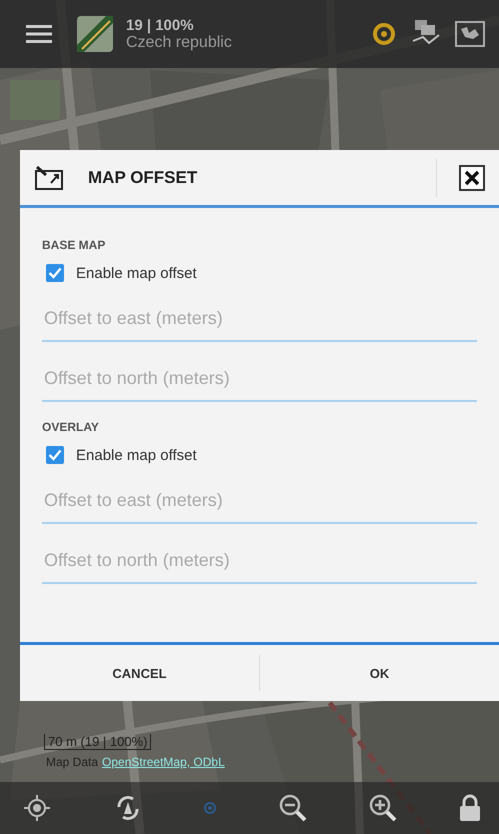 The height and width of the screenshot is (834, 499). I want to click on attribution-text: Map Data, so click(72, 762).